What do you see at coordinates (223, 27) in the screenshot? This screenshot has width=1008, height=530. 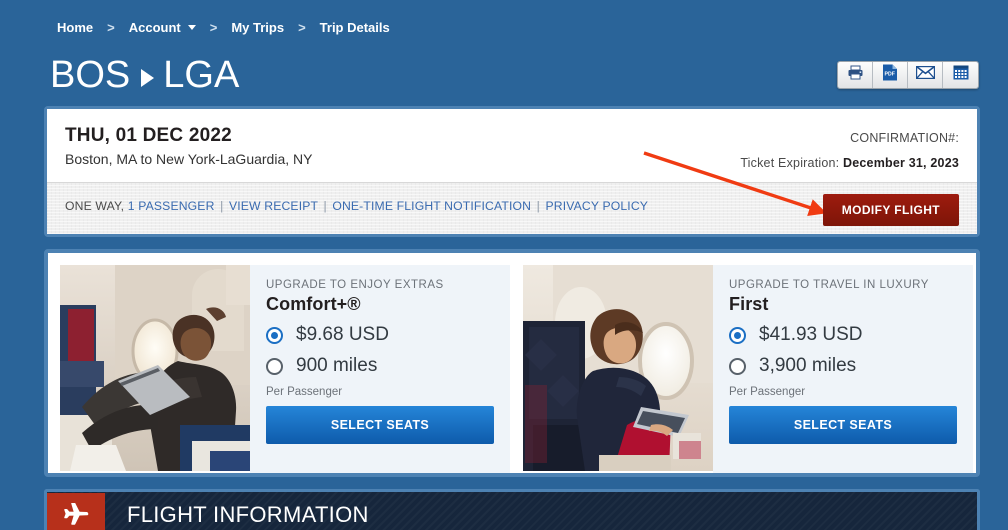 I see `breadcrumb: Home > Account > My Trips > Trip Details` at bounding box center [223, 27].